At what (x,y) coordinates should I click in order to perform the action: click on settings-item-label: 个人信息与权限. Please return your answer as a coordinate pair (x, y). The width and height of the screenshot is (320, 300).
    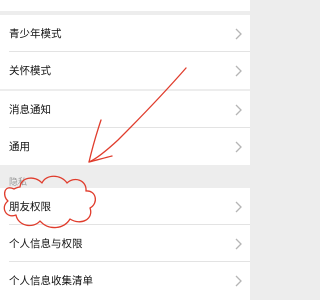
    Looking at the image, I should click on (46, 244).